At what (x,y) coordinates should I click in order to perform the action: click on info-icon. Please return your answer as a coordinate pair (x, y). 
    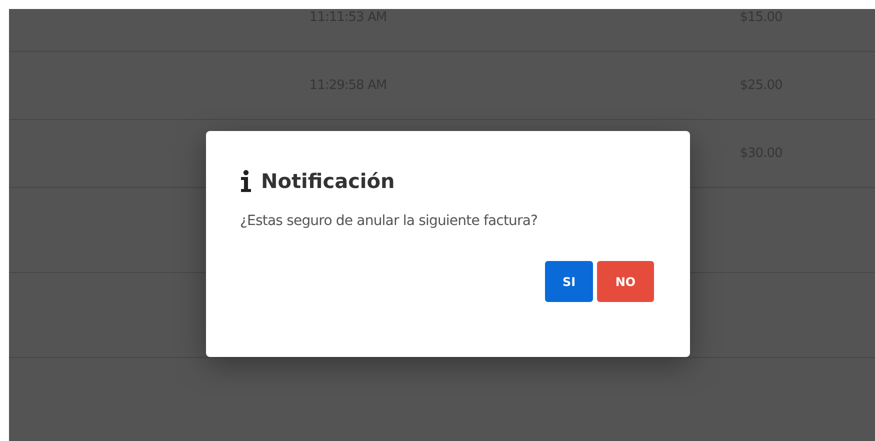
    Looking at the image, I should click on (246, 181).